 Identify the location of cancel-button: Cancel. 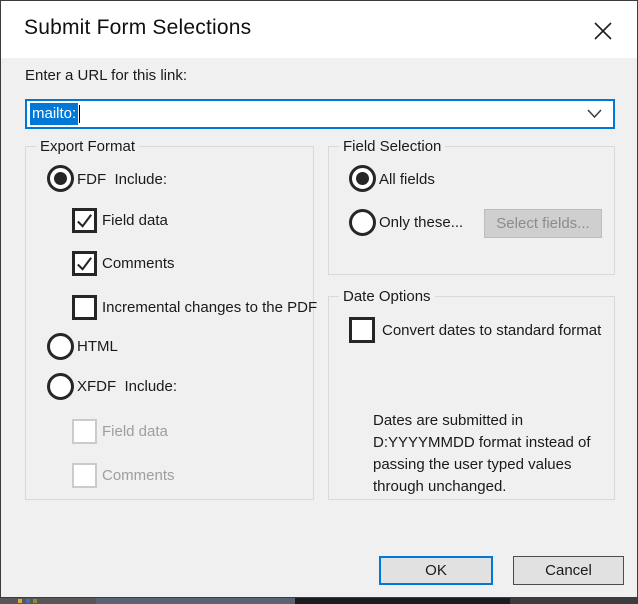
(568, 570).